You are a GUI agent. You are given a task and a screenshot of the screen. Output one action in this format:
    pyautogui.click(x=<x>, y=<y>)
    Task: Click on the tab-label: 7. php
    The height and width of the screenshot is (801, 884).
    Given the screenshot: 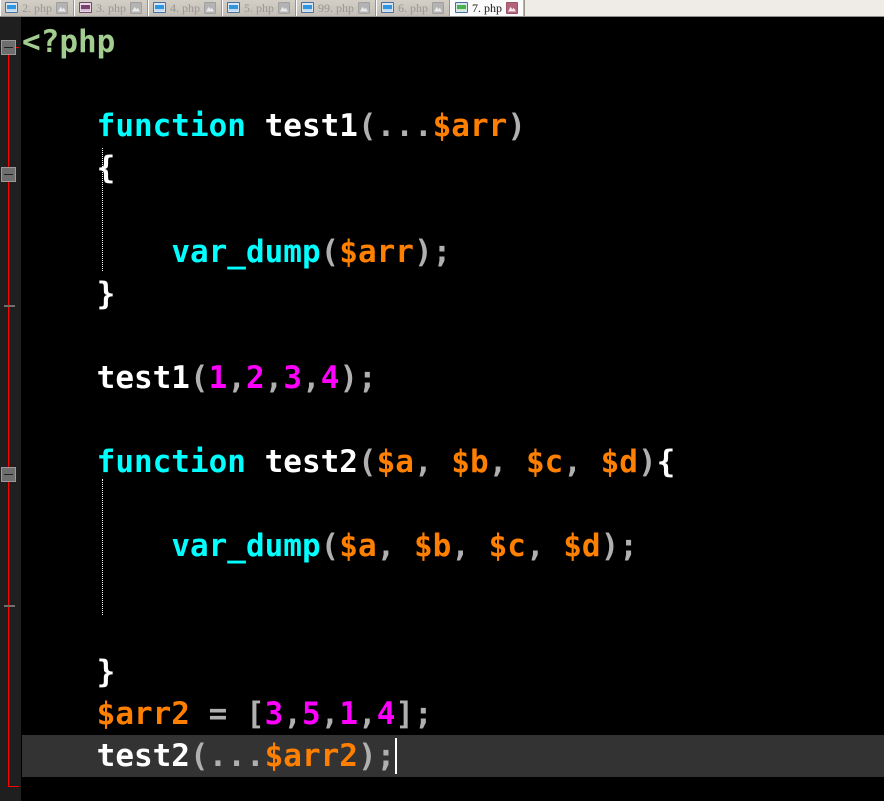 What is the action you would take?
    pyautogui.click(x=487, y=7)
    